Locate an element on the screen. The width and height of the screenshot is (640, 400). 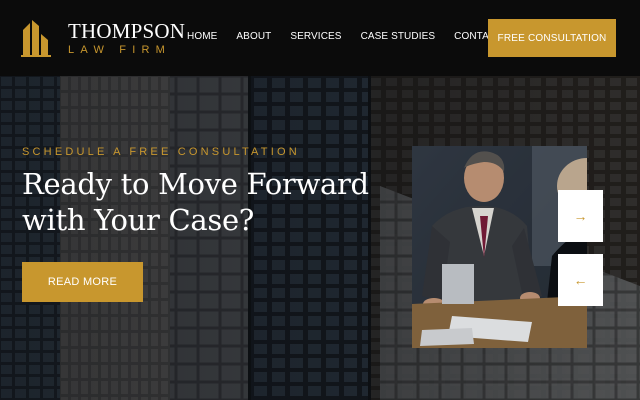
nav-services: SERVICES is located at coordinates (315, 36).